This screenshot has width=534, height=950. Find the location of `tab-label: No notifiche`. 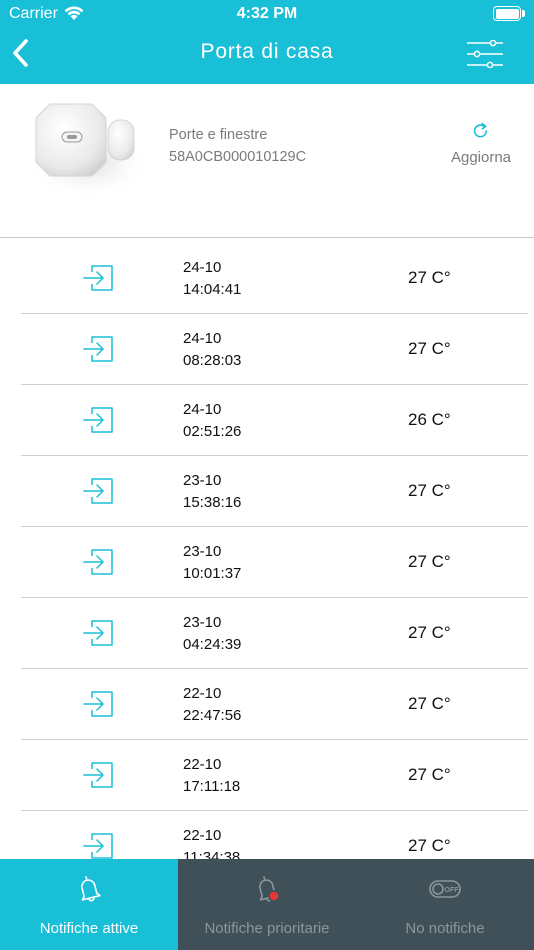

tab-label: No notifiche is located at coordinates (445, 928).